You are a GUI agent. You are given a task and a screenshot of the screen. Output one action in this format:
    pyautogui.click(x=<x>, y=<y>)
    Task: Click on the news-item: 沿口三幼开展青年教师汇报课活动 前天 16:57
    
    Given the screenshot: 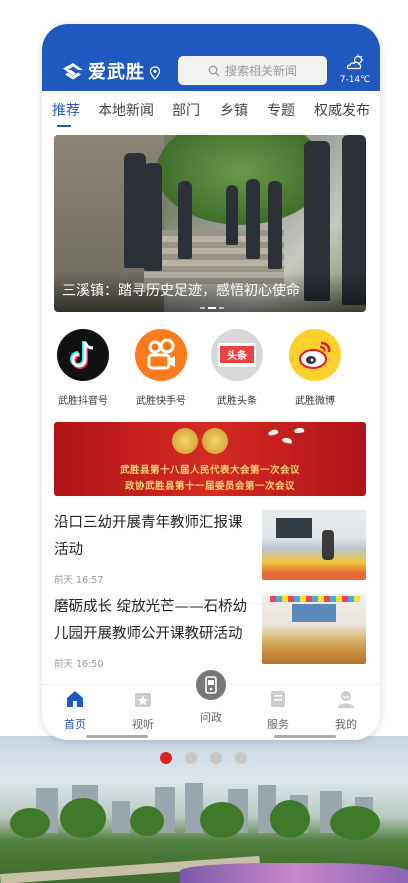 What is the action you would take?
    pyautogui.click(x=210, y=552)
    